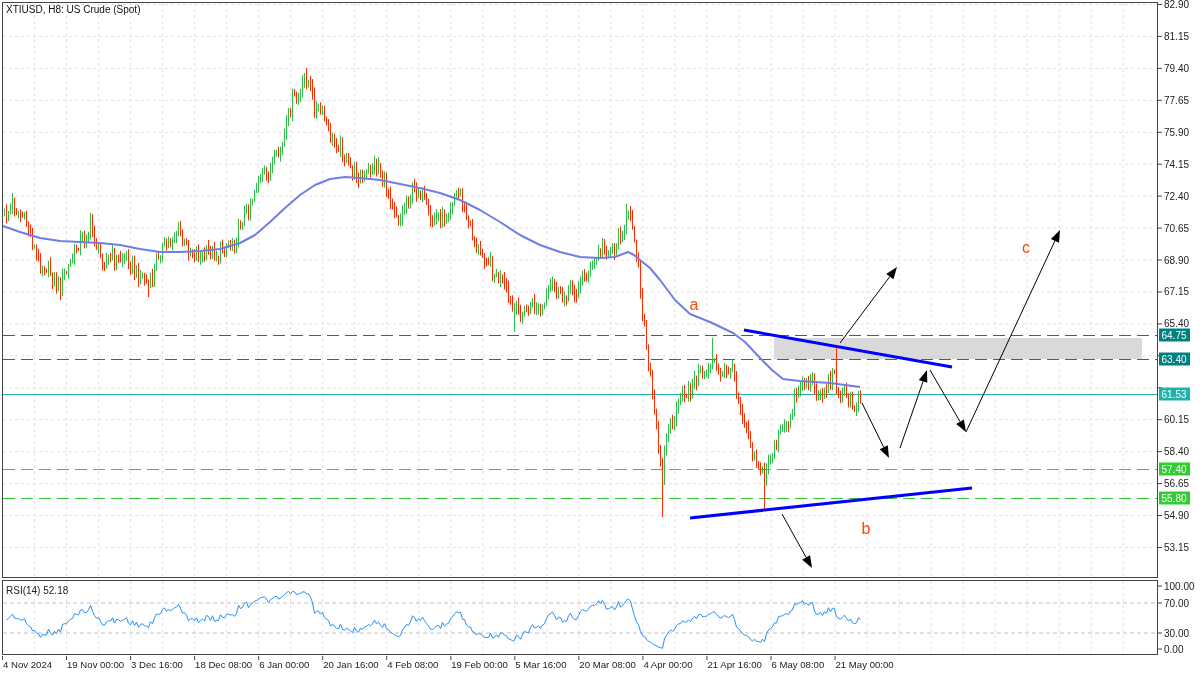 This screenshot has width=1200, height=675. What do you see at coordinates (1160, 617) in the screenshot?
I see `rsi-axis` at bounding box center [1160, 617].